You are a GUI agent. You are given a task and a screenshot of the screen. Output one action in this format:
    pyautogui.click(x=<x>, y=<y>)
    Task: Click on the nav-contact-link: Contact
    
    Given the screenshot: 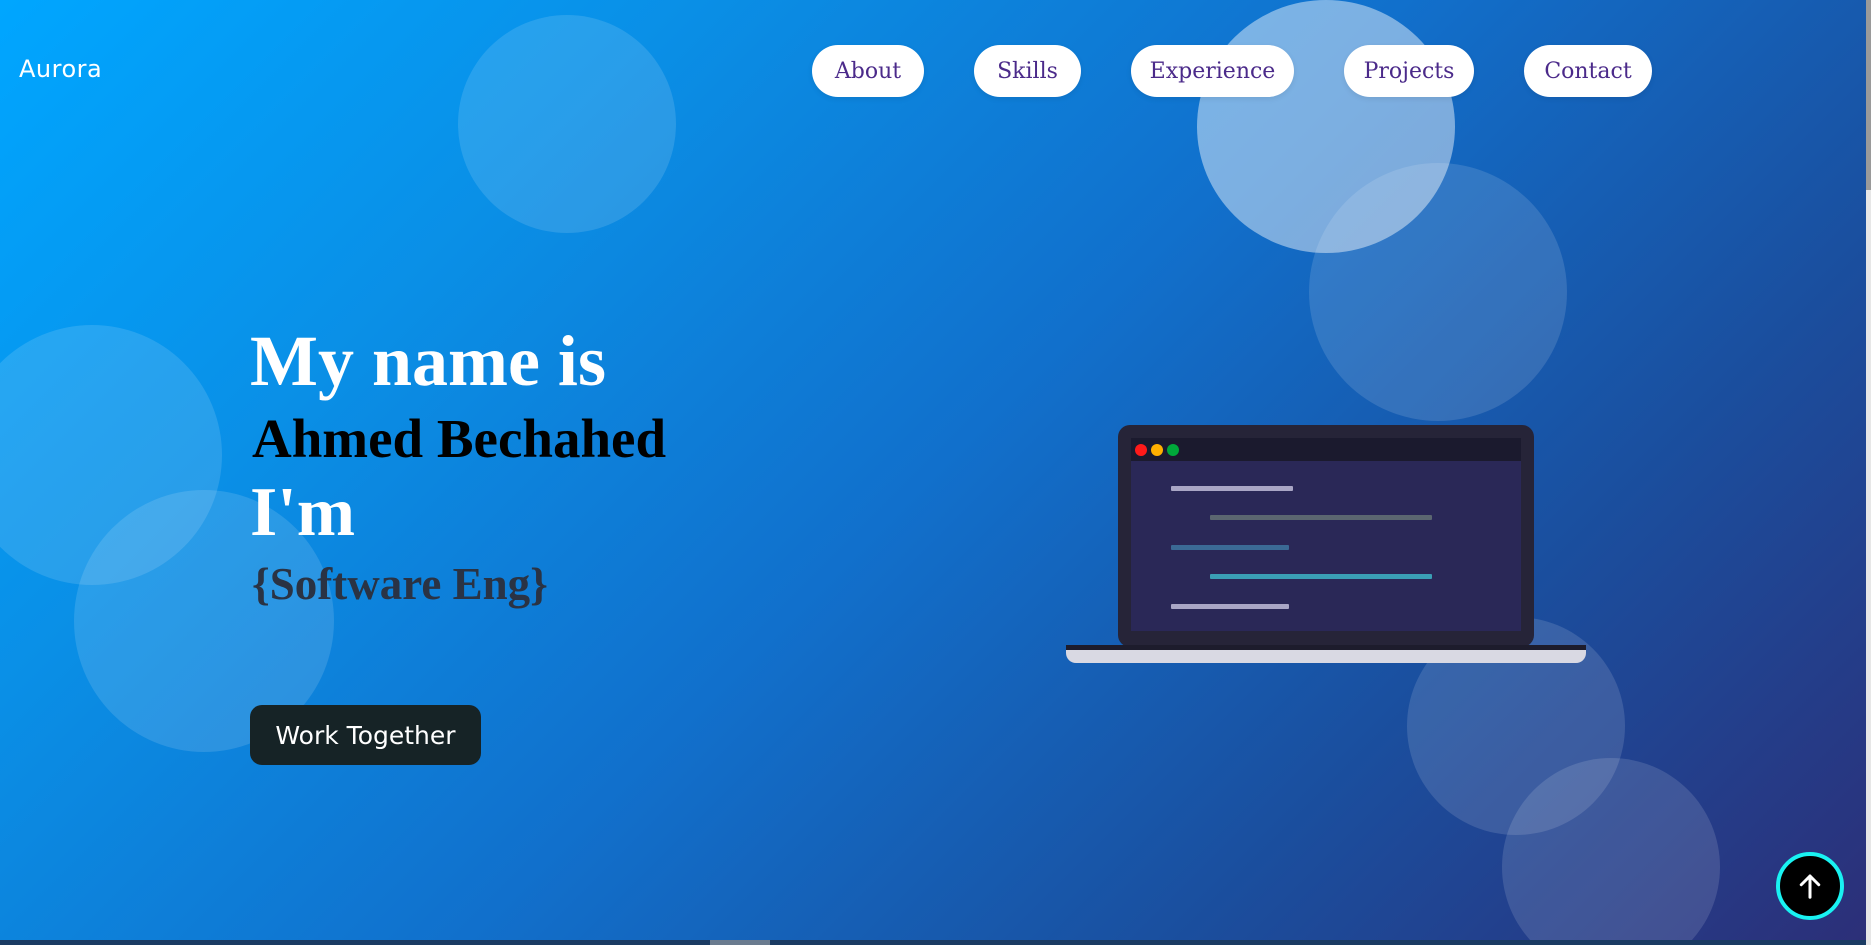 What is the action you would take?
    pyautogui.click(x=1588, y=71)
    